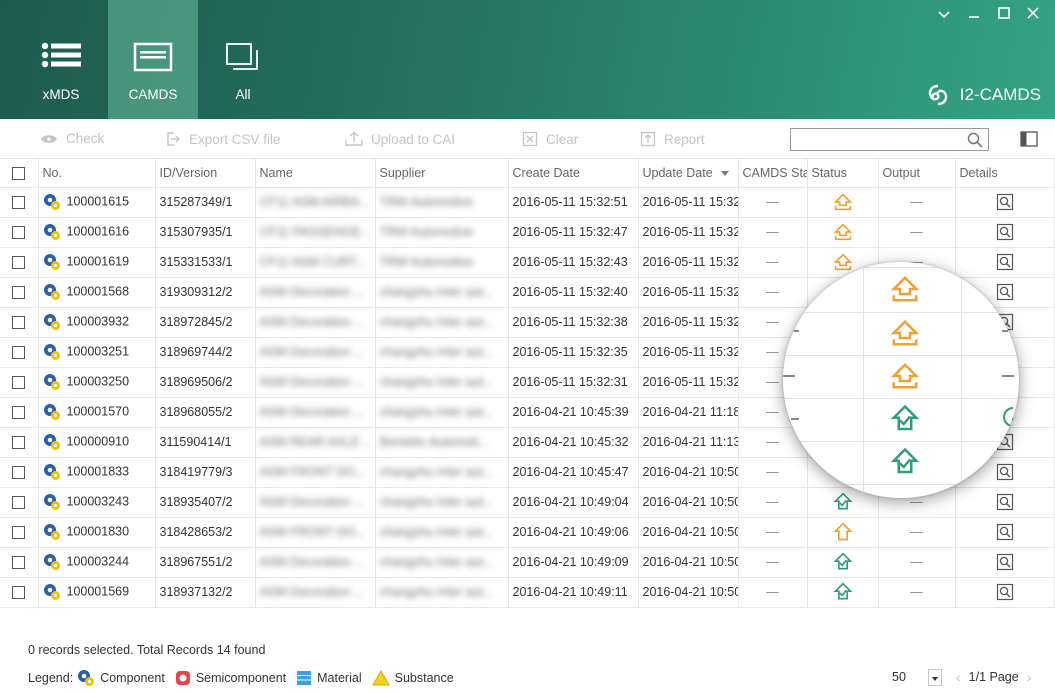 The width and height of the screenshot is (1055, 693). I want to click on col-update-date: Update Date, so click(688, 173).